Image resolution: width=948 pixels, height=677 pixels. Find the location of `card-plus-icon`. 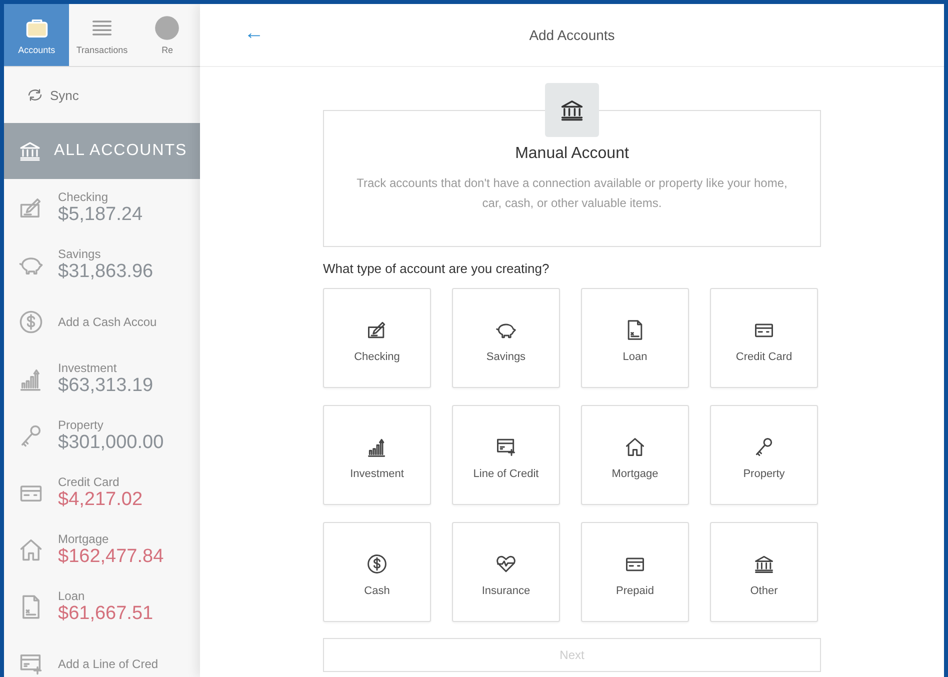

card-plus-icon is located at coordinates (506, 447).